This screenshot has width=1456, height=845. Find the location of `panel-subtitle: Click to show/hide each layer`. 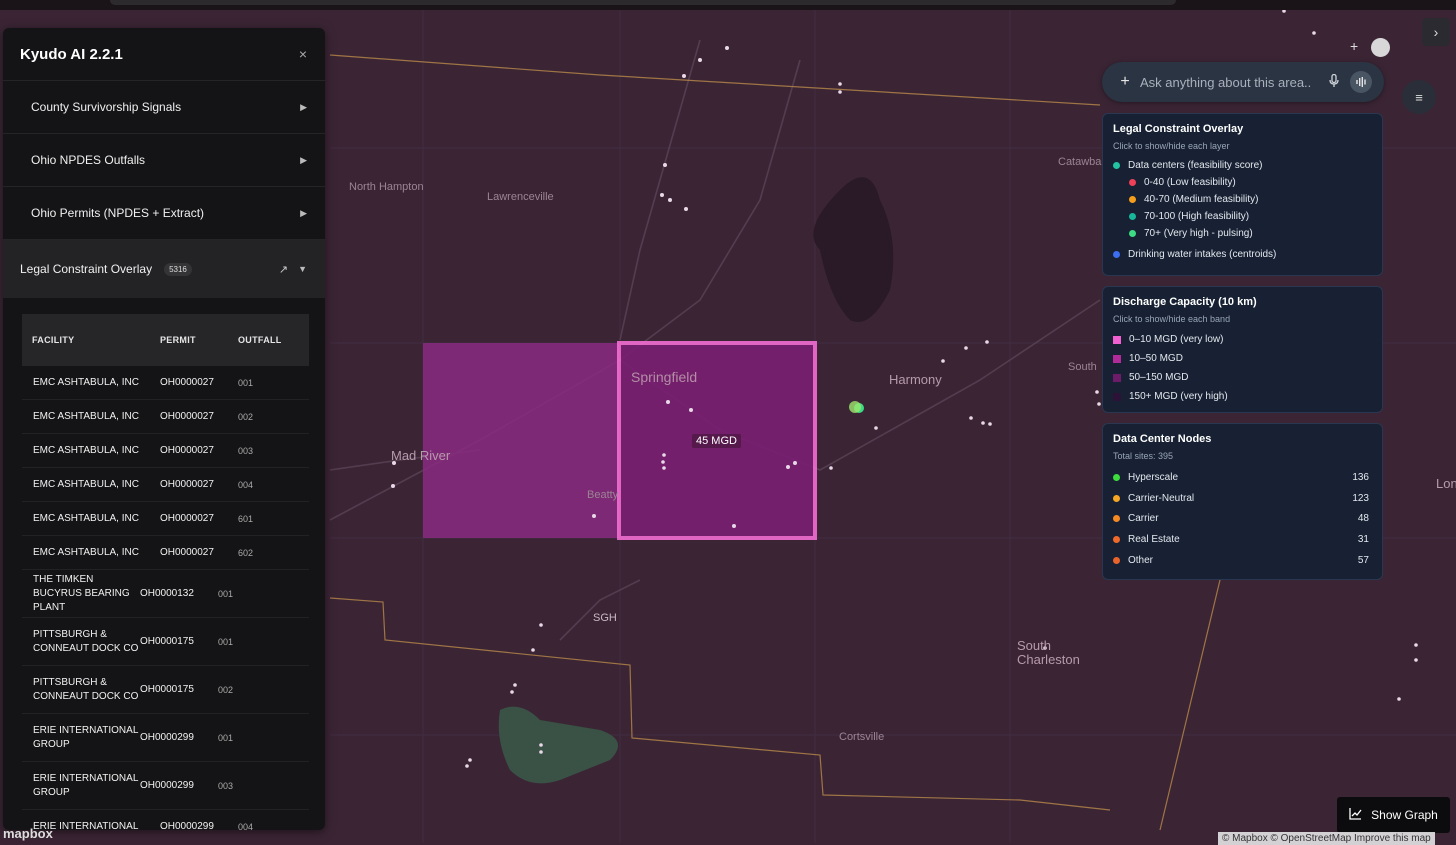

panel-subtitle: Click to show/hide each layer is located at coordinates (1171, 146).